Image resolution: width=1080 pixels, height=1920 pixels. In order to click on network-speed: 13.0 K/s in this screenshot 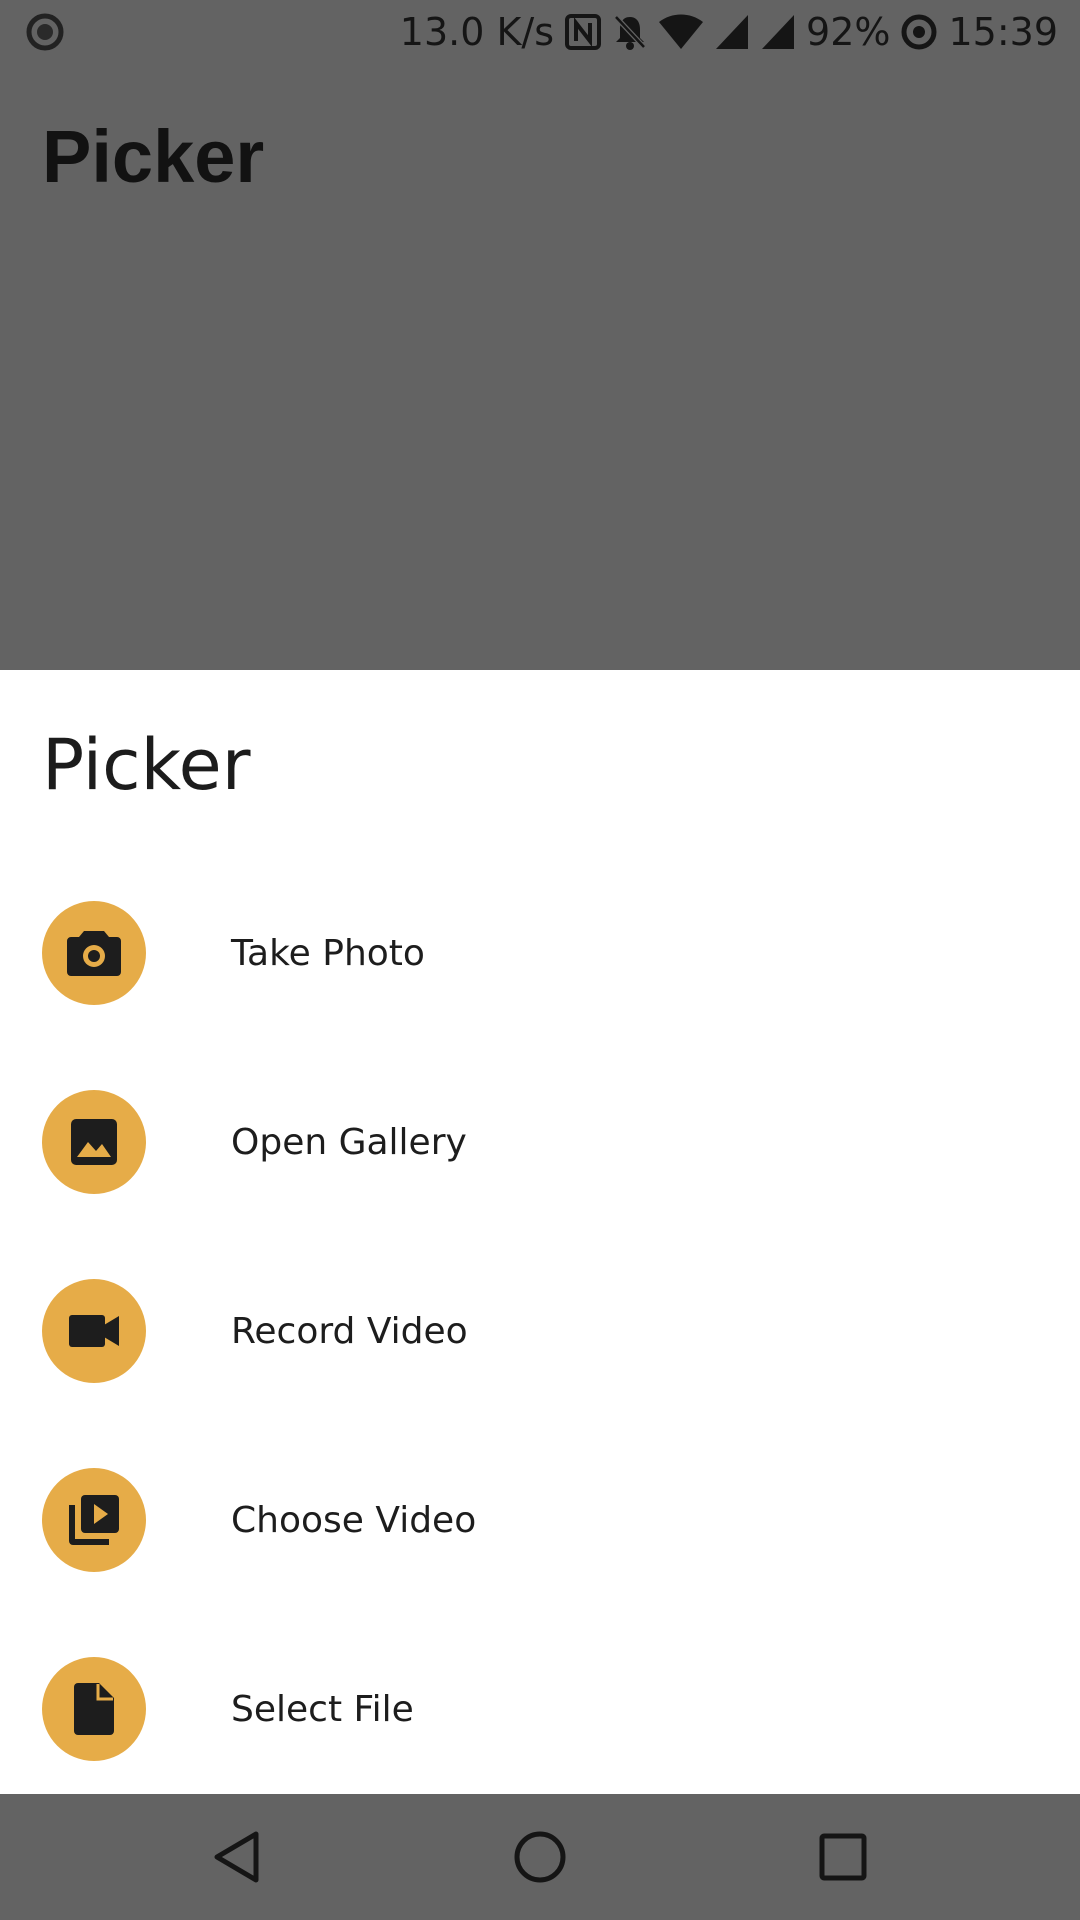, I will do `click(477, 32)`.